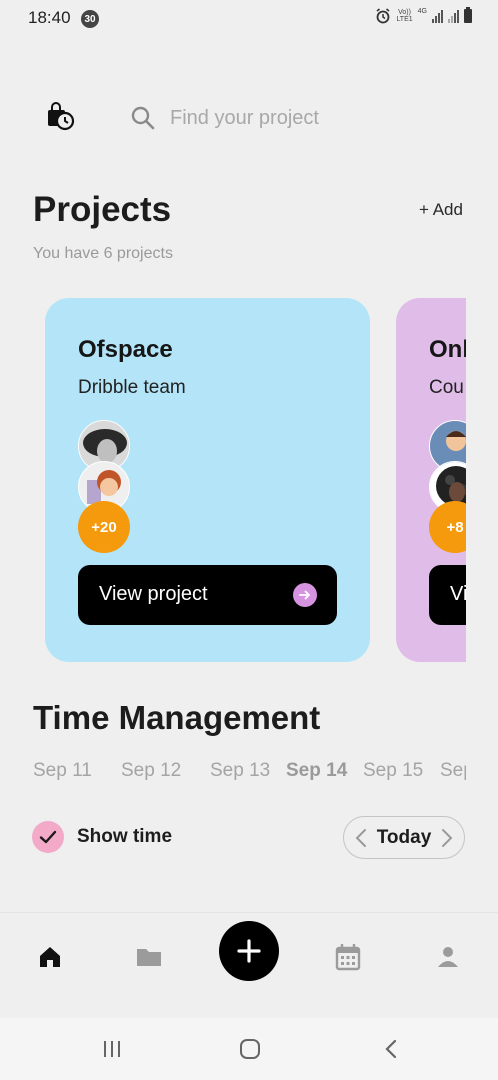  Describe the element at coordinates (447, 838) in the screenshot. I see `chevron-right-icon` at that location.